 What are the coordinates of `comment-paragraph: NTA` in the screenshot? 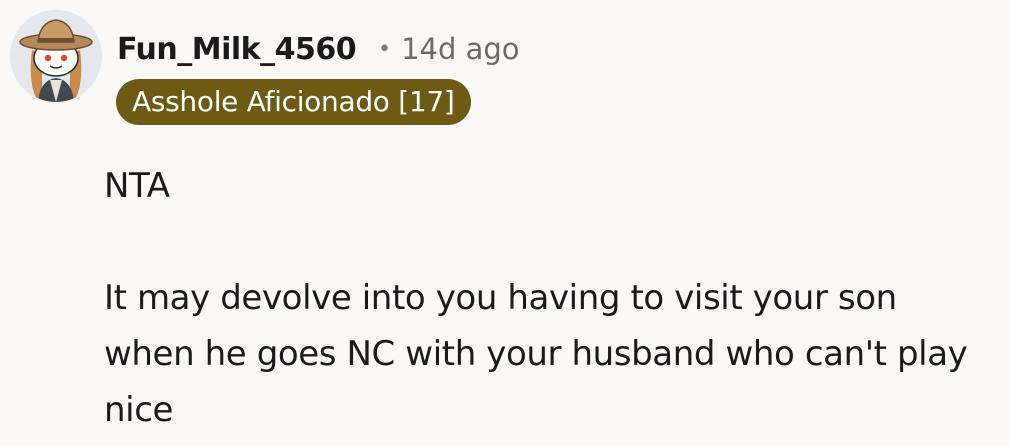 It's located at (137, 186).